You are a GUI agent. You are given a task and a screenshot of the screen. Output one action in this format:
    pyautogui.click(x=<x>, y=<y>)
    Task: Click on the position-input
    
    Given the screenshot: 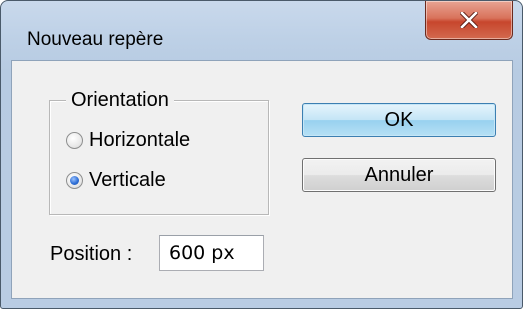 What is the action you would take?
    pyautogui.click(x=211, y=253)
    